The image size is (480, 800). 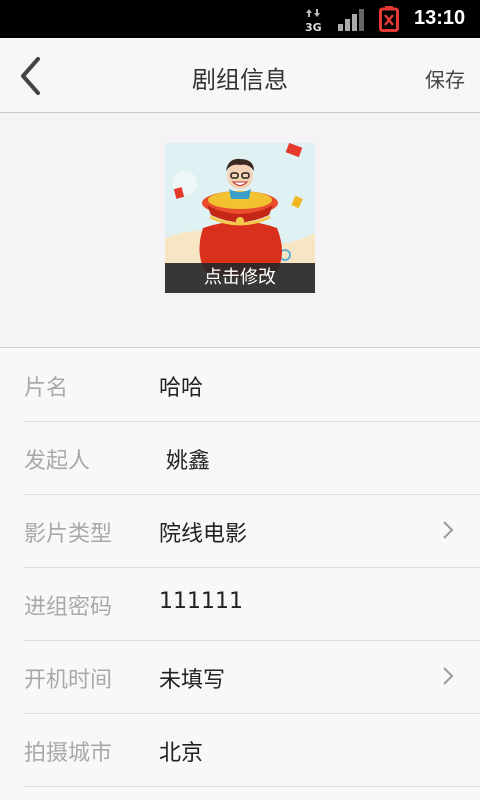 What do you see at coordinates (252, 531) in the screenshot?
I see `film-type-row: 影片类型 院线电影` at bounding box center [252, 531].